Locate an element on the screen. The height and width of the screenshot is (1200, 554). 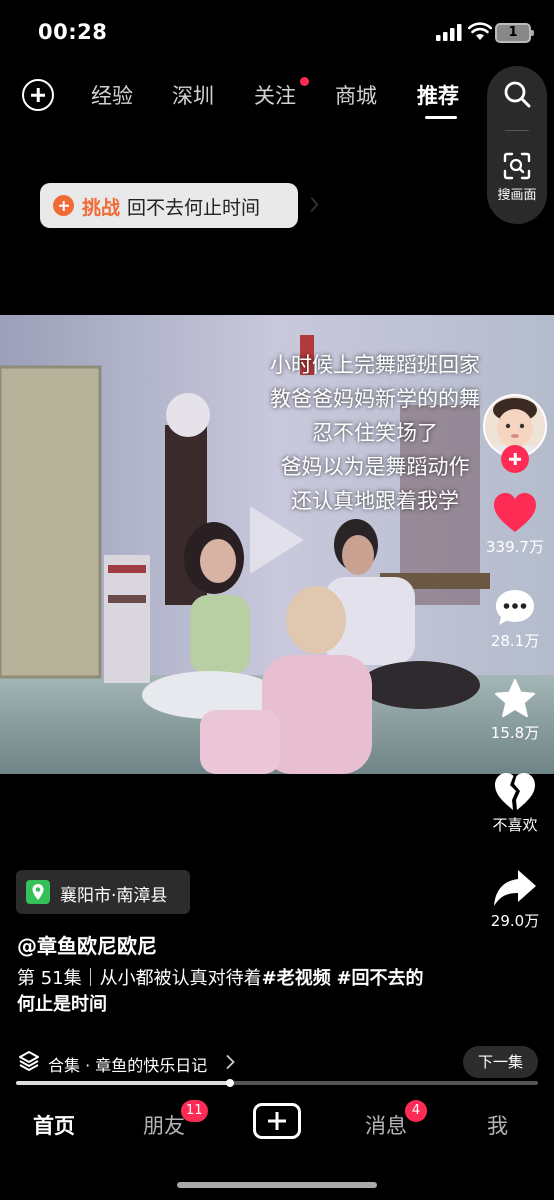
status-bar: 00:28 1 is located at coordinates (277, 32).